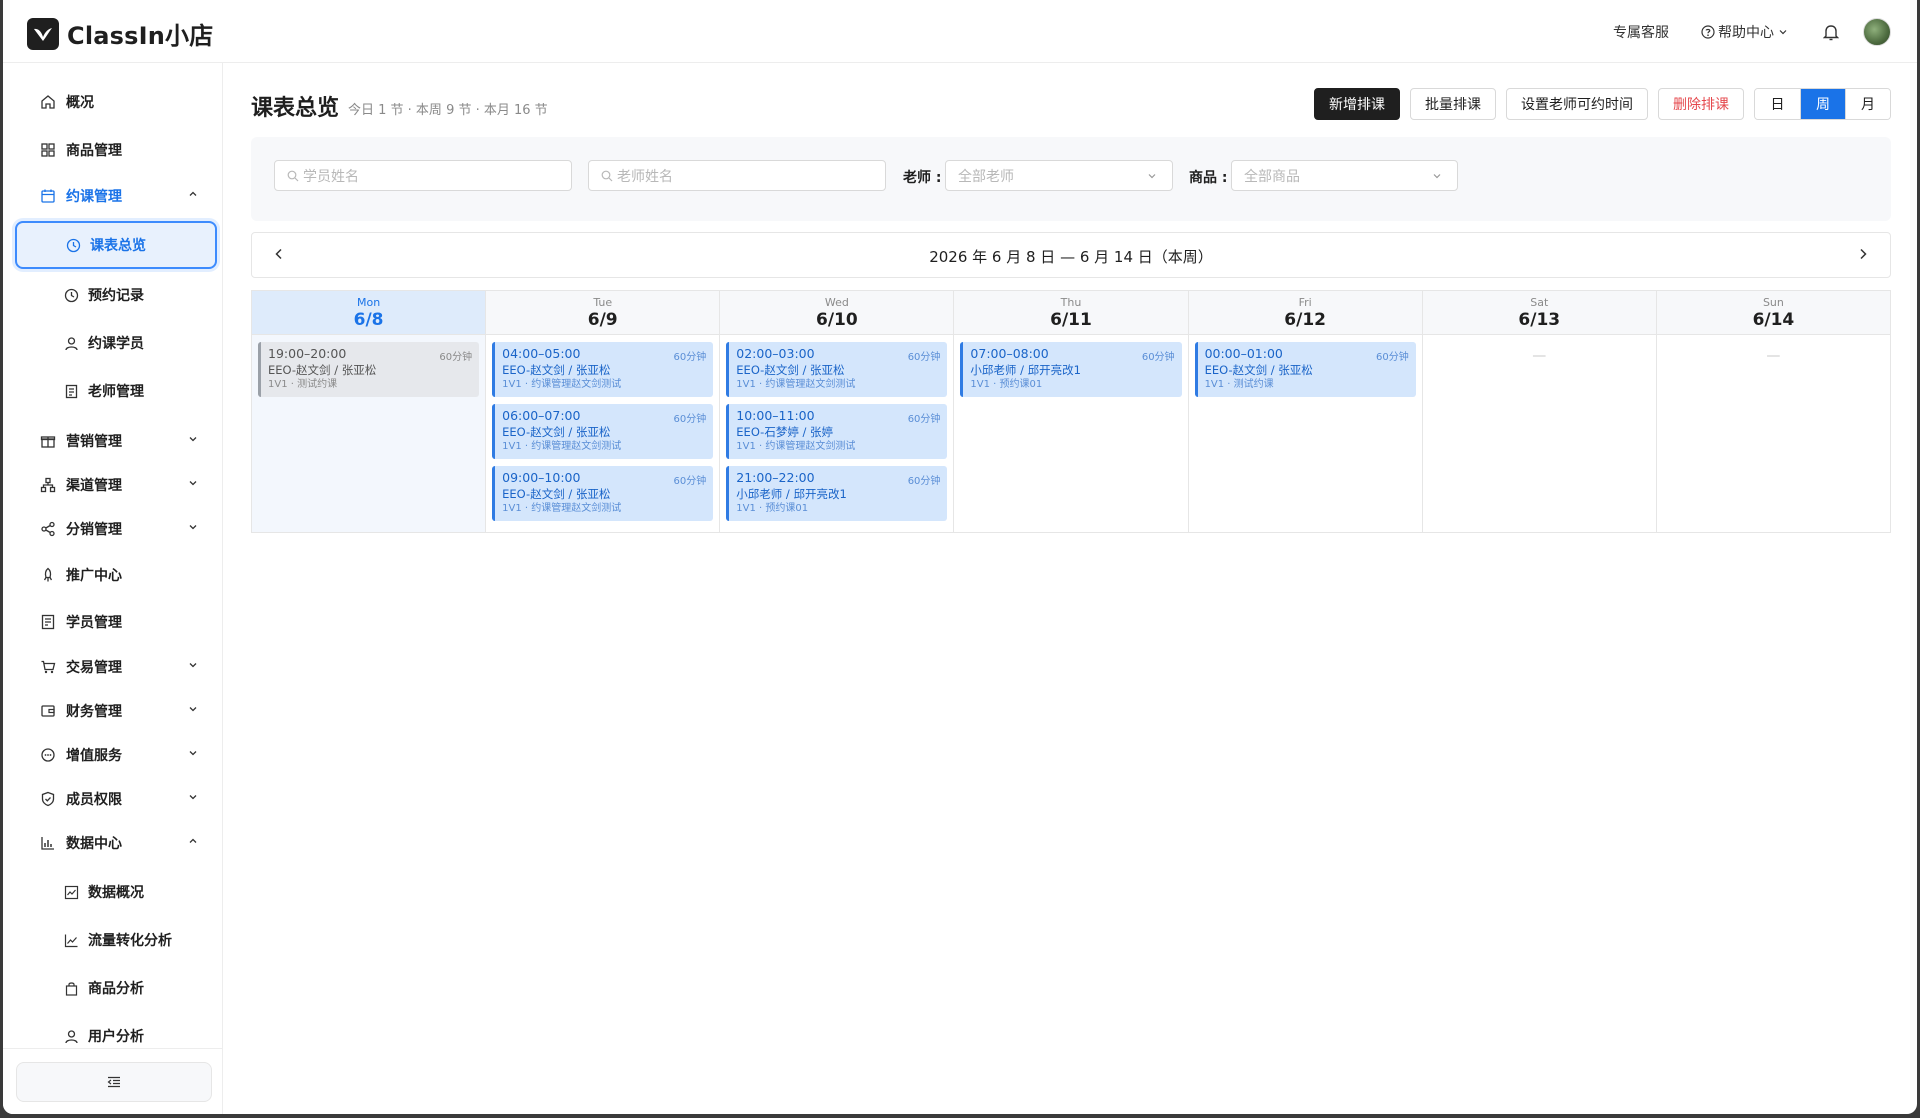 This screenshot has width=1920, height=1118. What do you see at coordinates (1822, 104) in the screenshot?
I see `view-week-button: 周` at bounding box center [1822, 104].